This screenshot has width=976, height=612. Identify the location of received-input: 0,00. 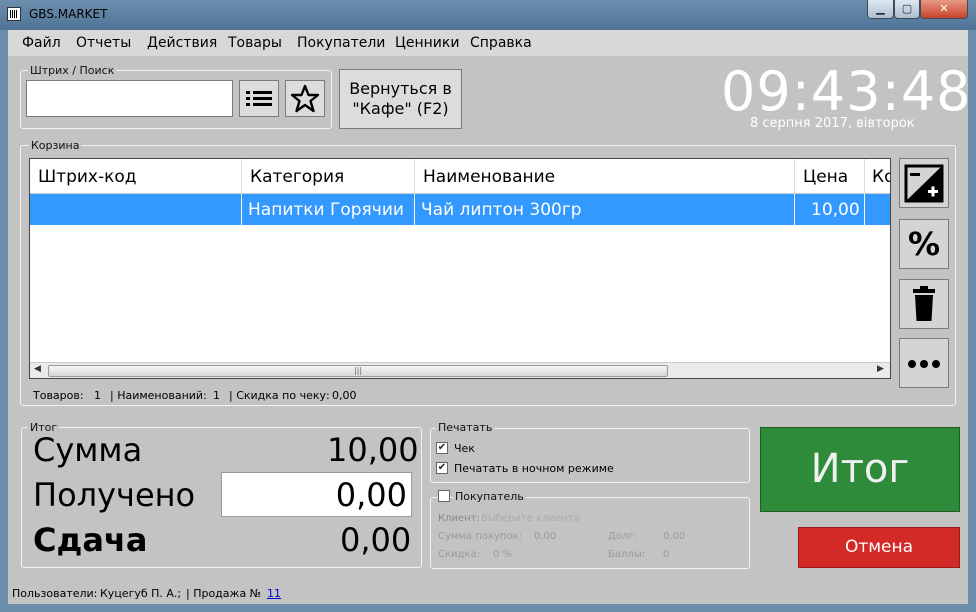
(316, 494).